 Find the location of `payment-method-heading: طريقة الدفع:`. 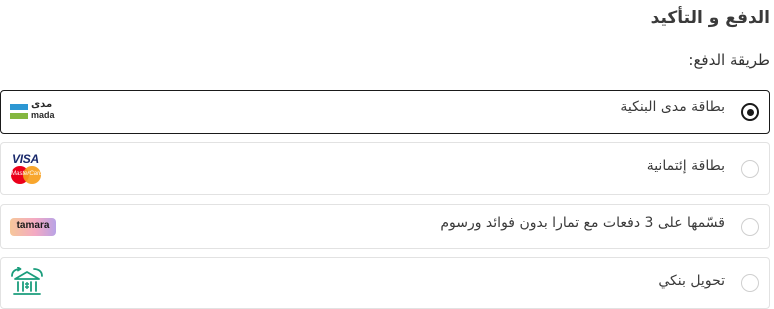

payment-method-heading: طريقة الدفع: is located at coordinates (729, 60).